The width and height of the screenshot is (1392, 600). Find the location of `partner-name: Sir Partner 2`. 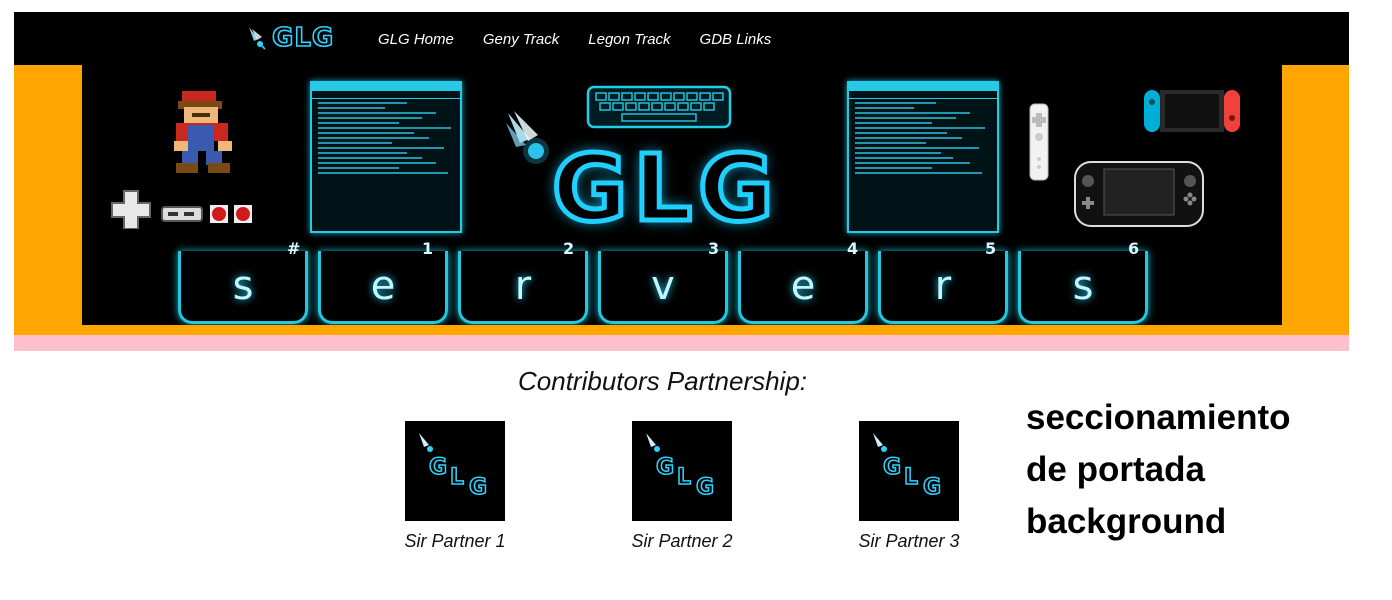

partner-name: Sir Partner 2 is located at coordinates (682, 541).